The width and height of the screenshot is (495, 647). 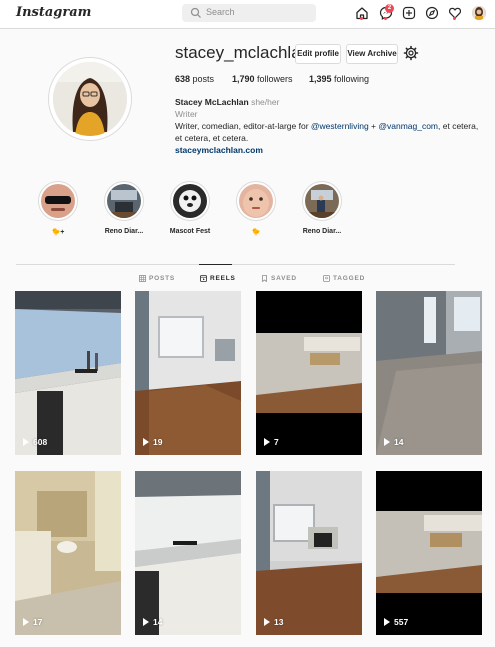 I want to click on tab-reels-label: REELS, so click(x=223, y=278).